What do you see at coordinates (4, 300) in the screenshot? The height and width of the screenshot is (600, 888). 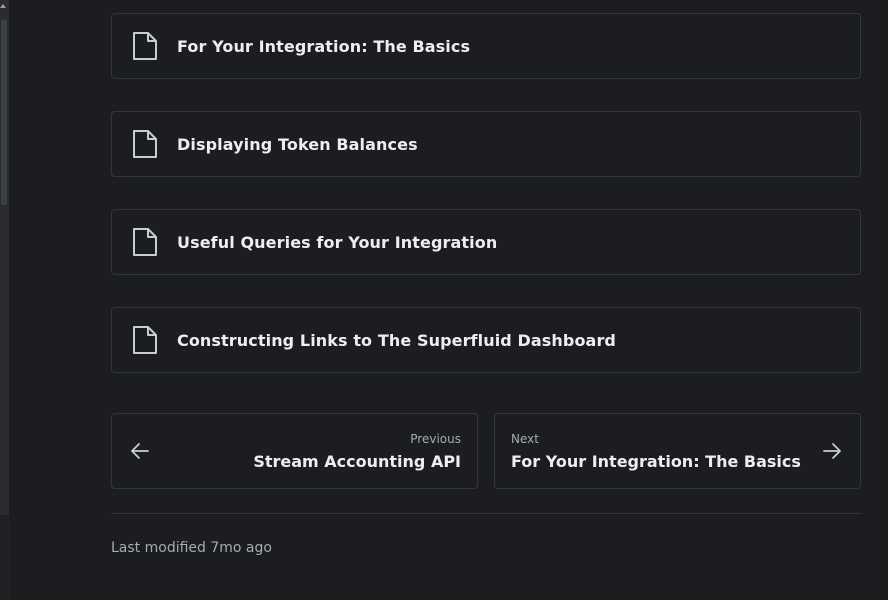 I see `scrollbar-track` at bounding box center [4, 300].